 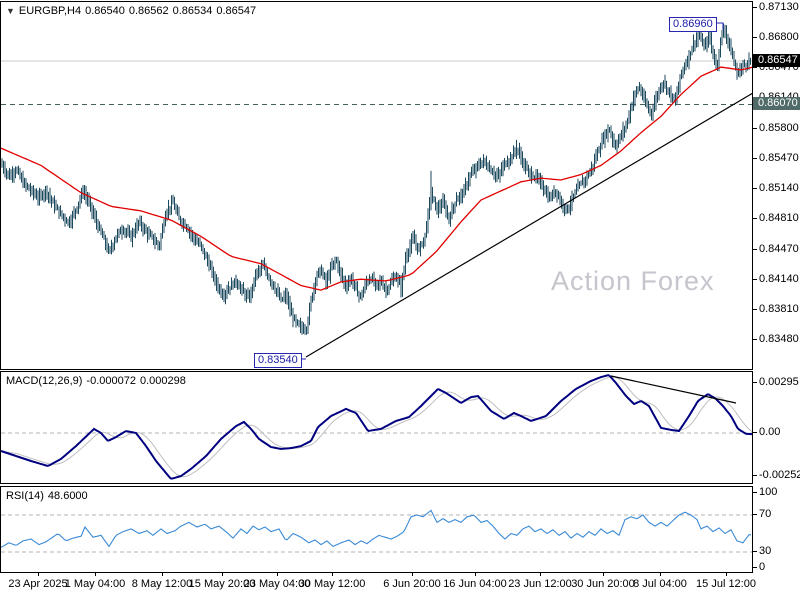 I want to click on macd-caption: MACD(12,26,9) -0.000072 0.000298, so click(x=98, y=381).